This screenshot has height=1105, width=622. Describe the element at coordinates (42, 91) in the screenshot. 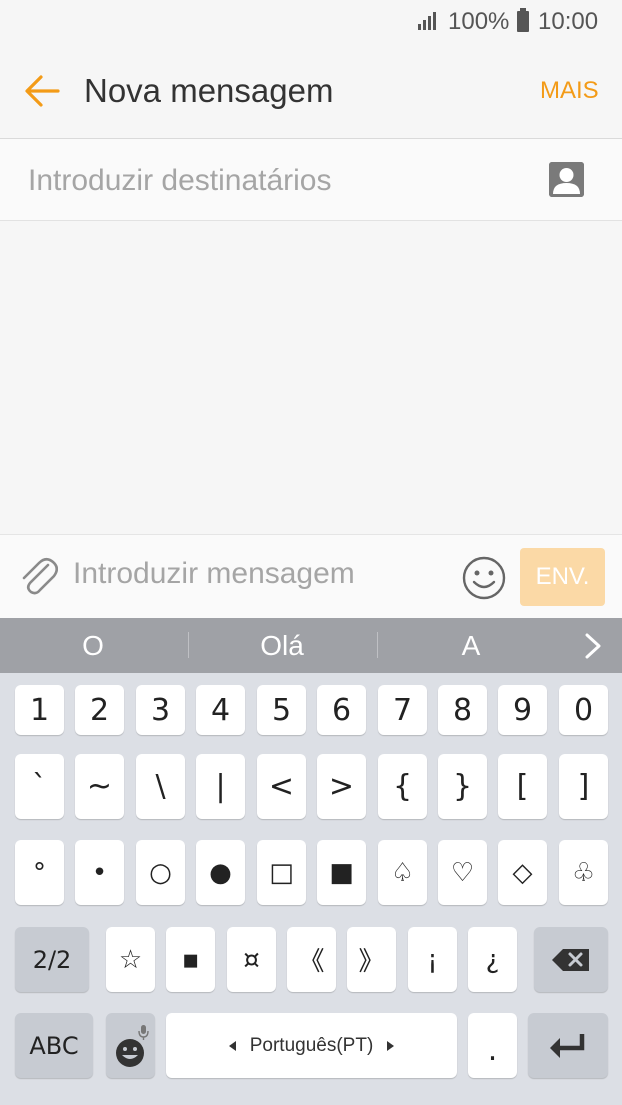

I see `back-arrow-icon` at that location.